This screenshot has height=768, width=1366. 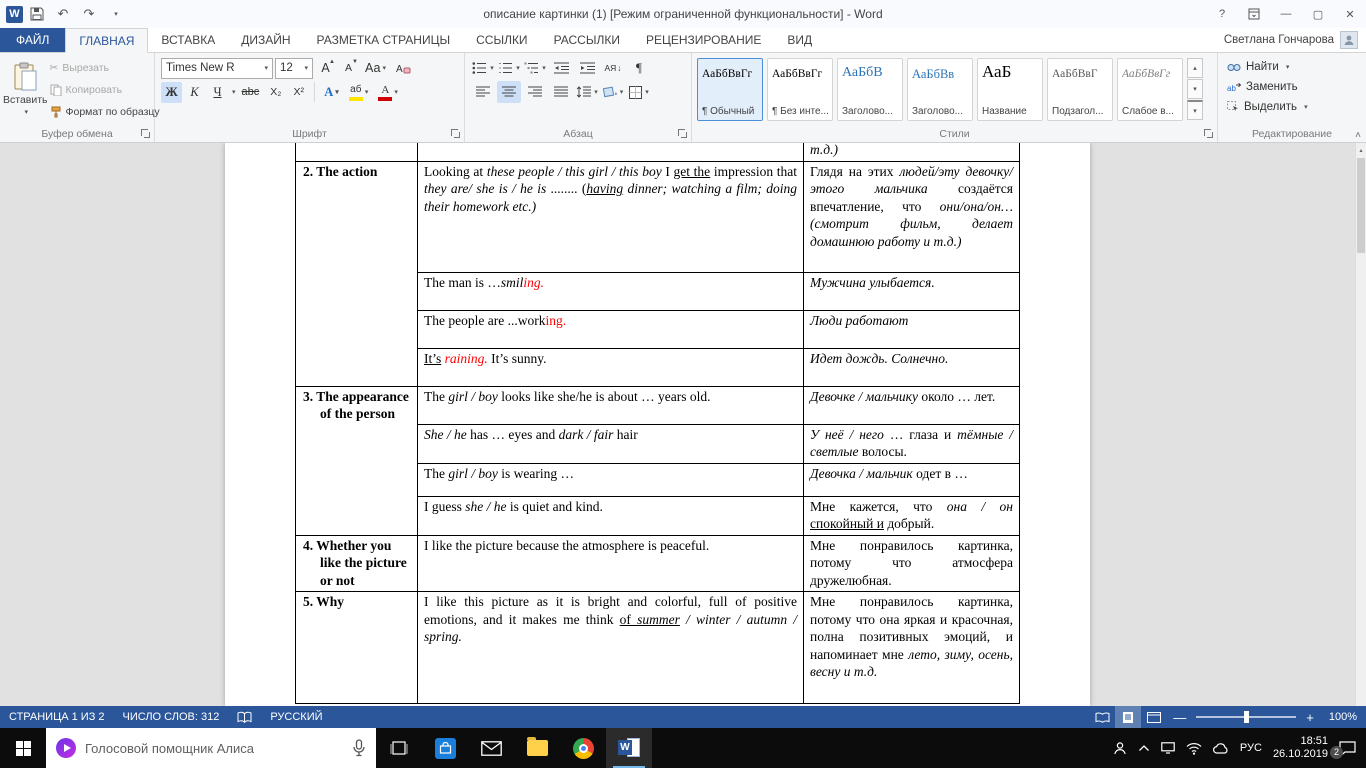 I want to click on action-center-button: 2, so click(x=1343, y=749).